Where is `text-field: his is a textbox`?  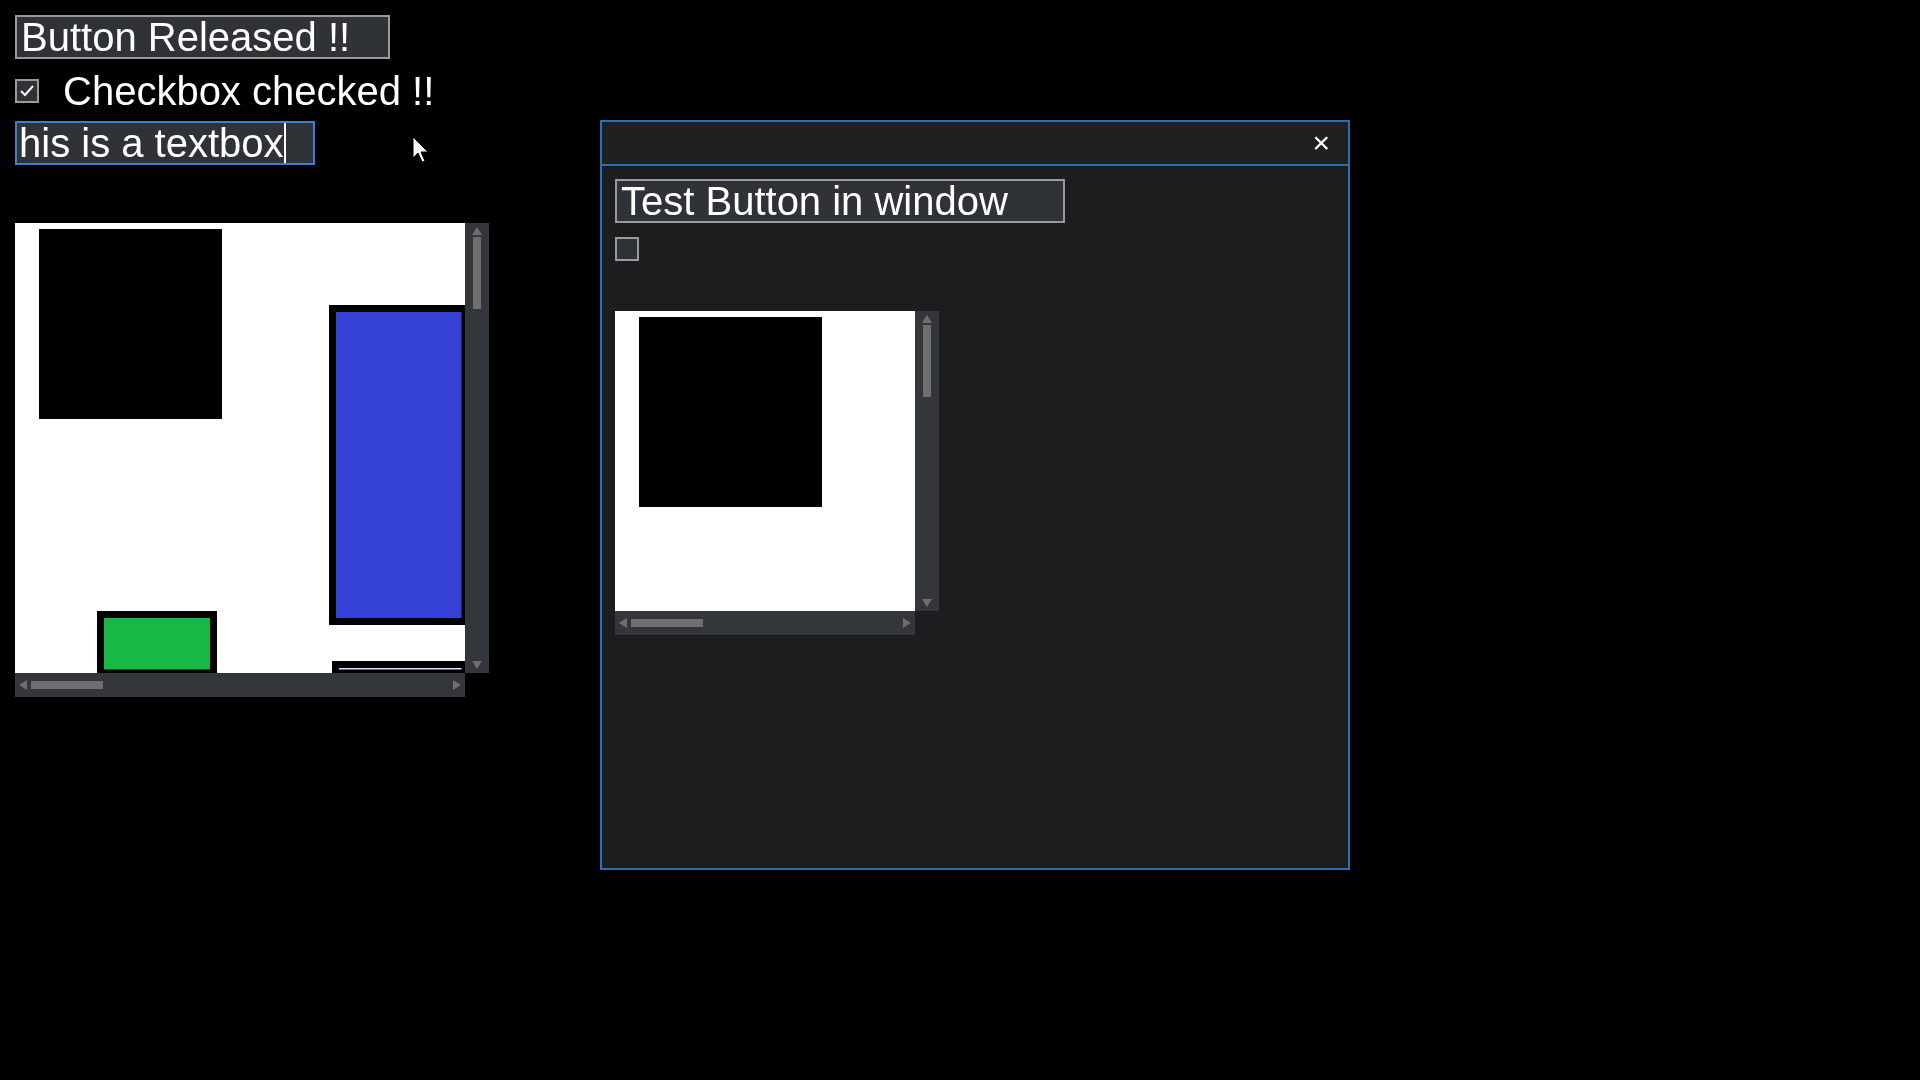 text-field: his is a textbox is located at coordinates (165, 143).